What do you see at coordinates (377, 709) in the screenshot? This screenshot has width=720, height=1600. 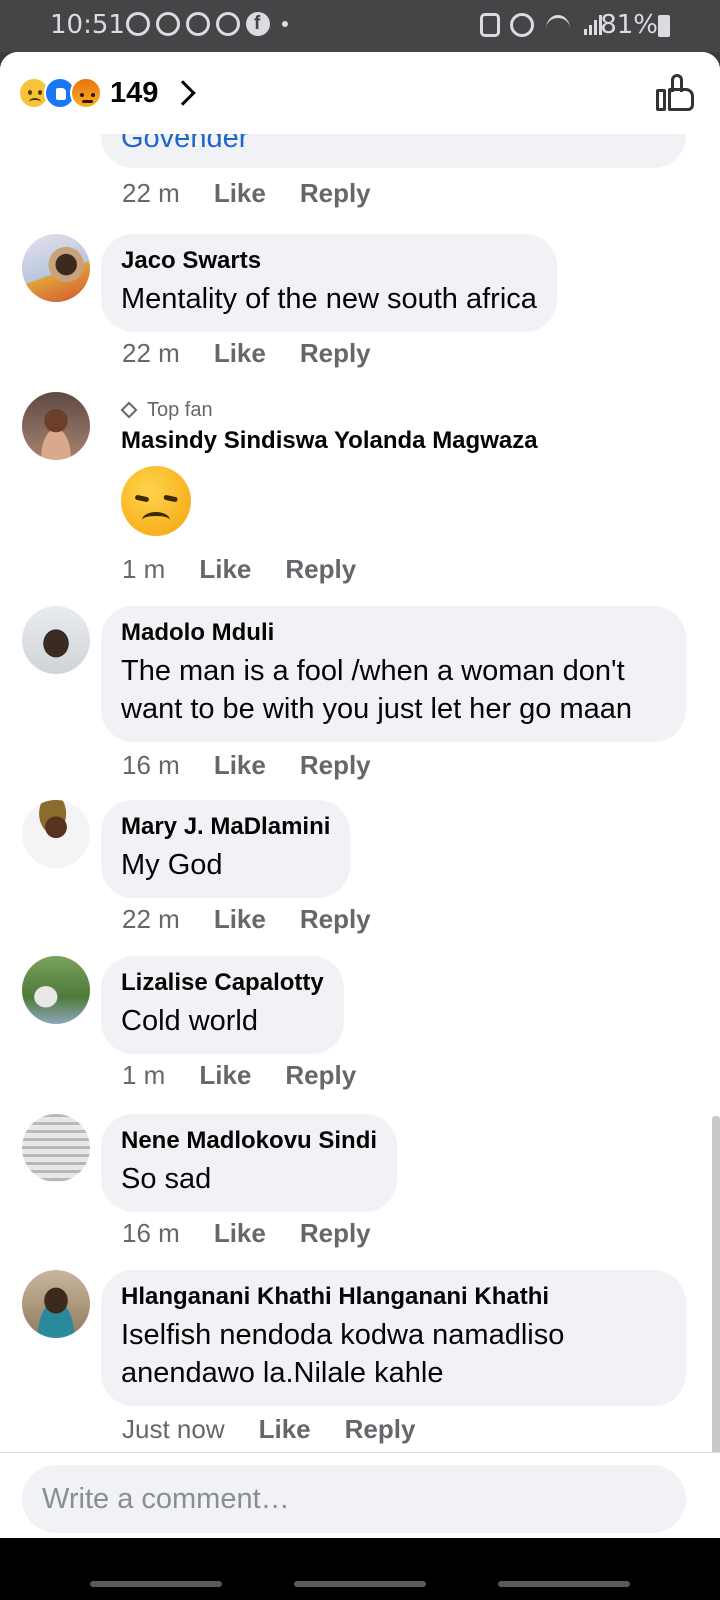 I see `comment-text-line: want to be with you just let her go maan` at bounding box center [377, 709].